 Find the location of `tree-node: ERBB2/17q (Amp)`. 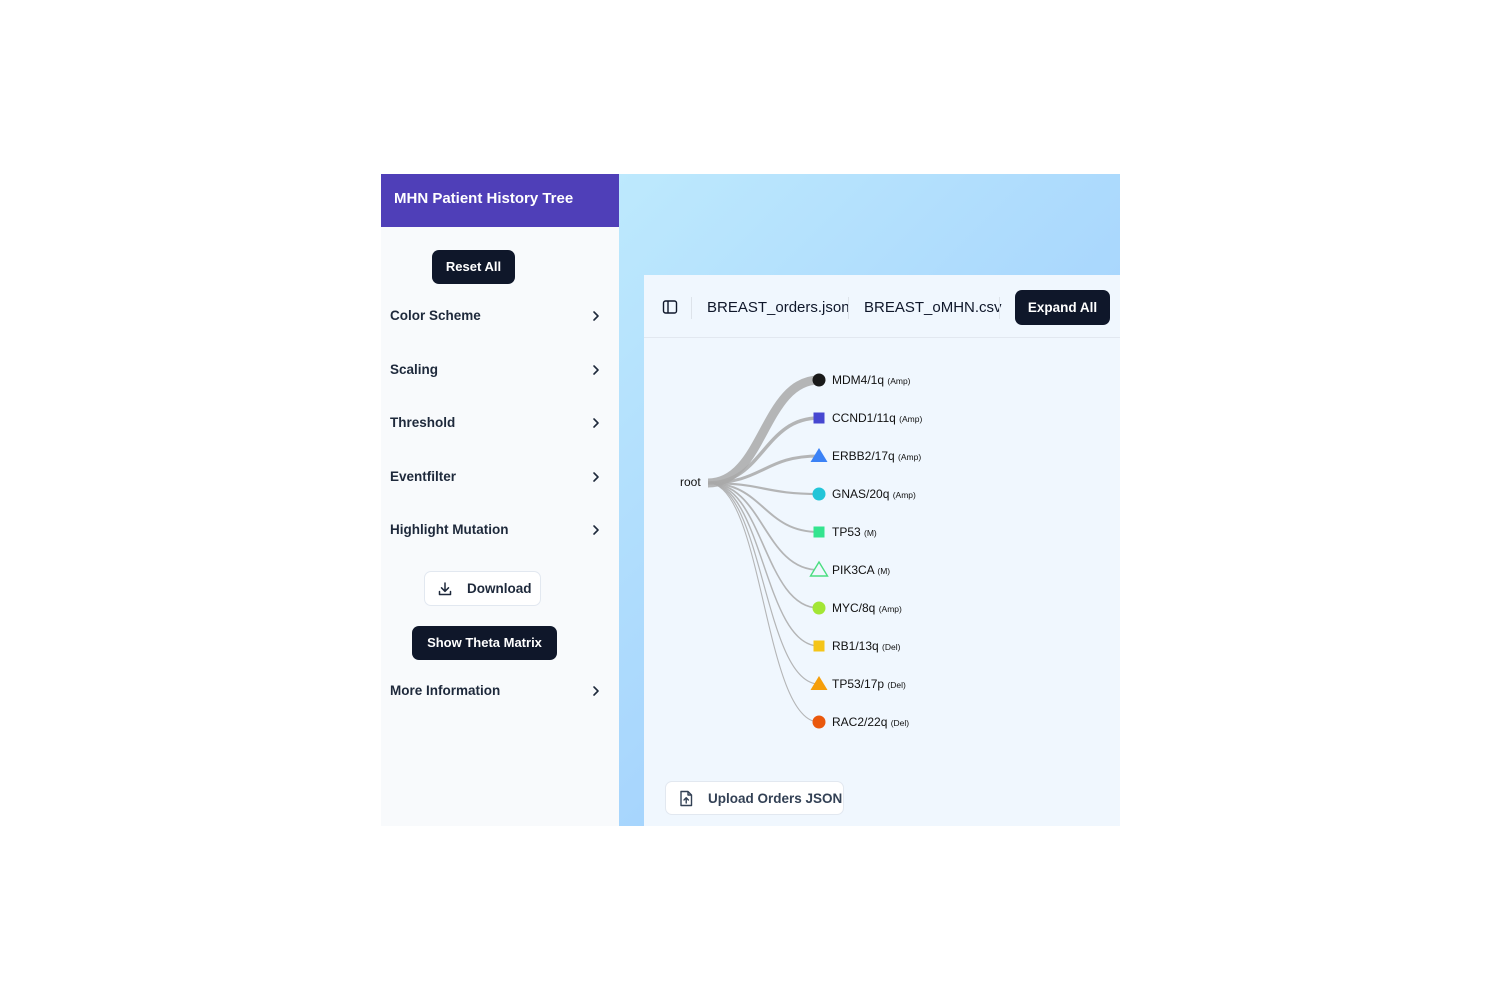

tree-node: ERBB2/17q (Amp) is located at coordinates (866, 455).